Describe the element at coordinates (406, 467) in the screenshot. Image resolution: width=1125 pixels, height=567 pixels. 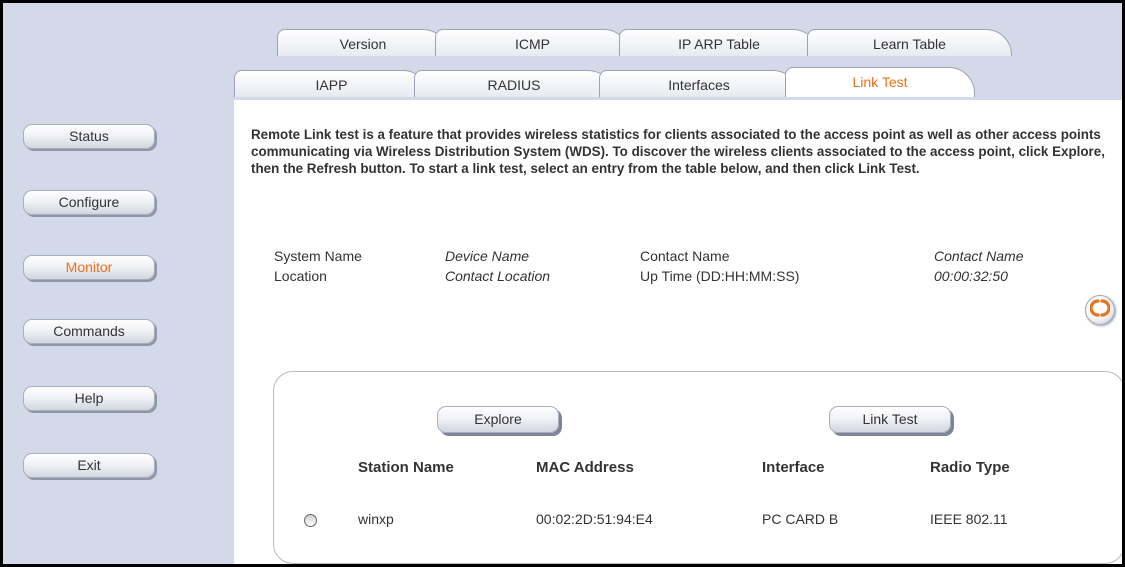
I see `column-header-station-name: Station Name` at that location.